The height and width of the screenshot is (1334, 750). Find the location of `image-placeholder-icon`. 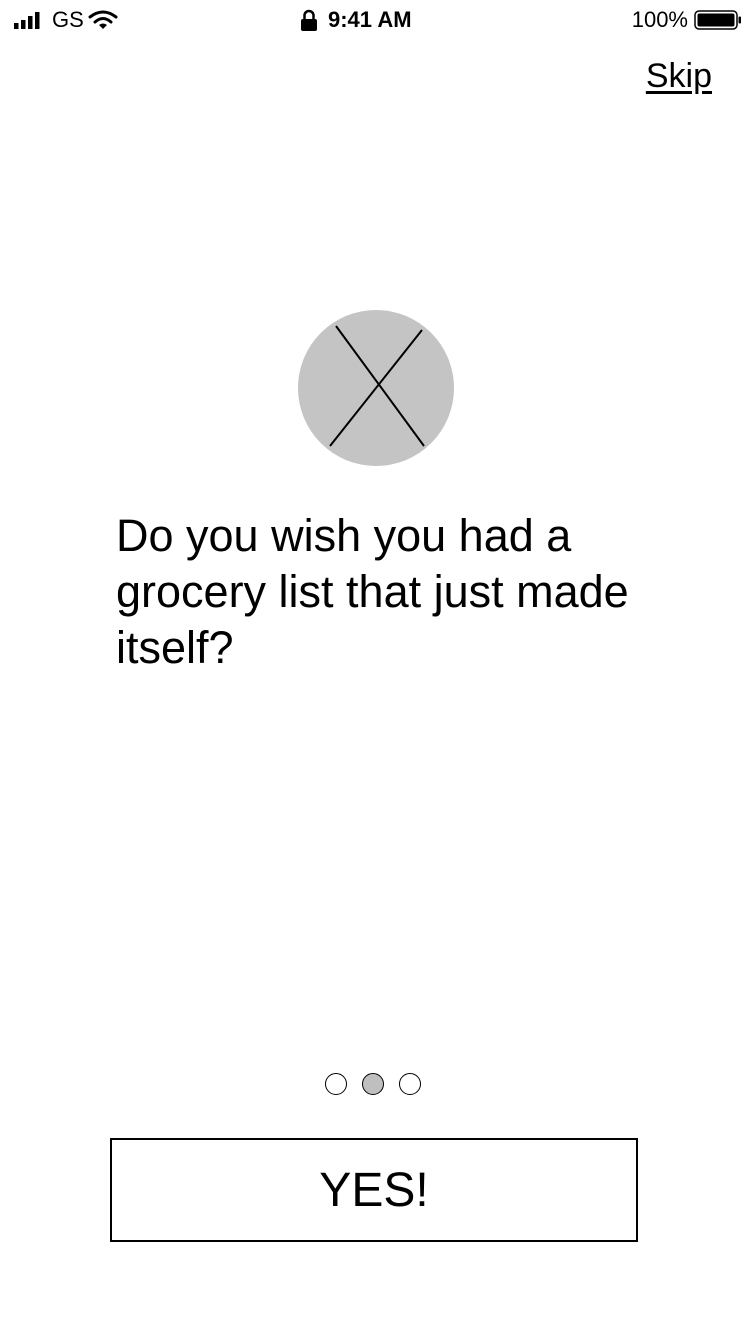

image-placeholder-icon is located at coordinates (376, 388).